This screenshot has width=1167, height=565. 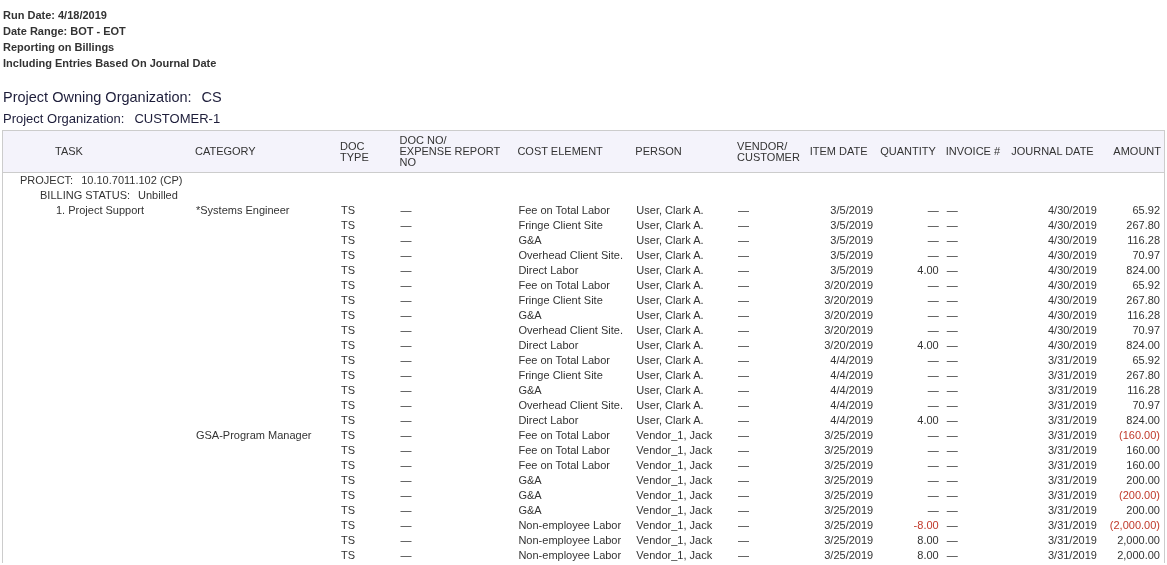 What do you see at coordinates (65, 31) in the screenshot?
I see `report-info-line: Date Range: BOT - EOT` at bounding box center [65, 31].